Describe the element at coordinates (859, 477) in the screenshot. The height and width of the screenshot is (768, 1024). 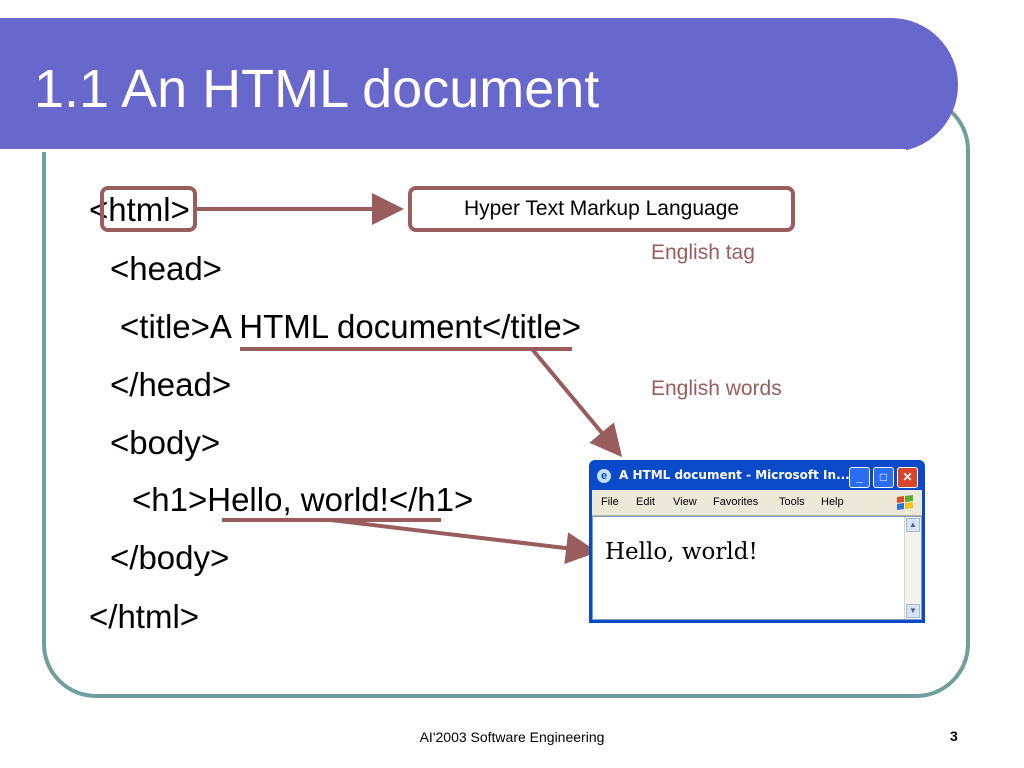
I see `minimize-button: _` at that location.